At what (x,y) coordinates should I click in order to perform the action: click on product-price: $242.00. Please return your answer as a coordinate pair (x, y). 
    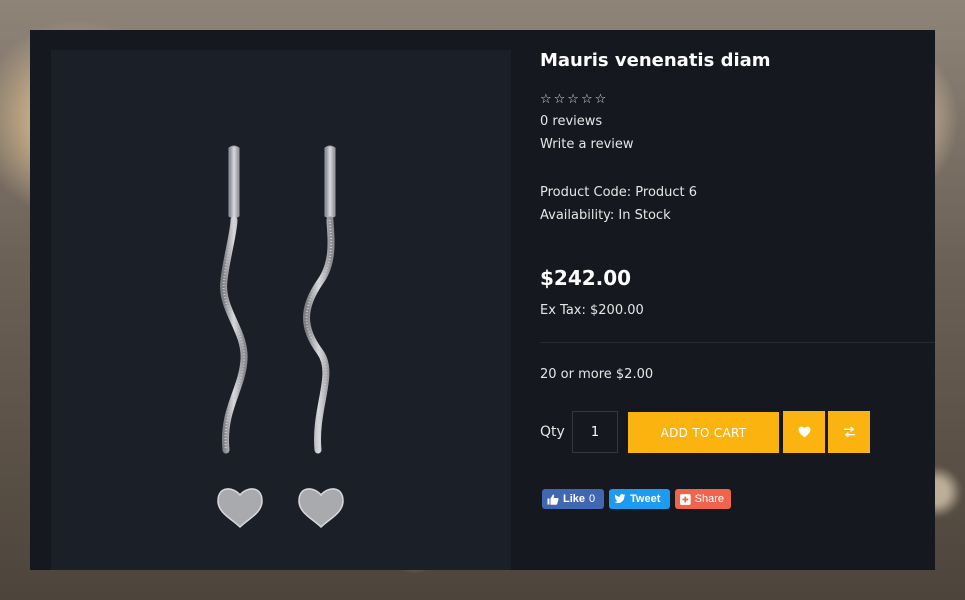
    Looking at the image, I should click on (586, 278).